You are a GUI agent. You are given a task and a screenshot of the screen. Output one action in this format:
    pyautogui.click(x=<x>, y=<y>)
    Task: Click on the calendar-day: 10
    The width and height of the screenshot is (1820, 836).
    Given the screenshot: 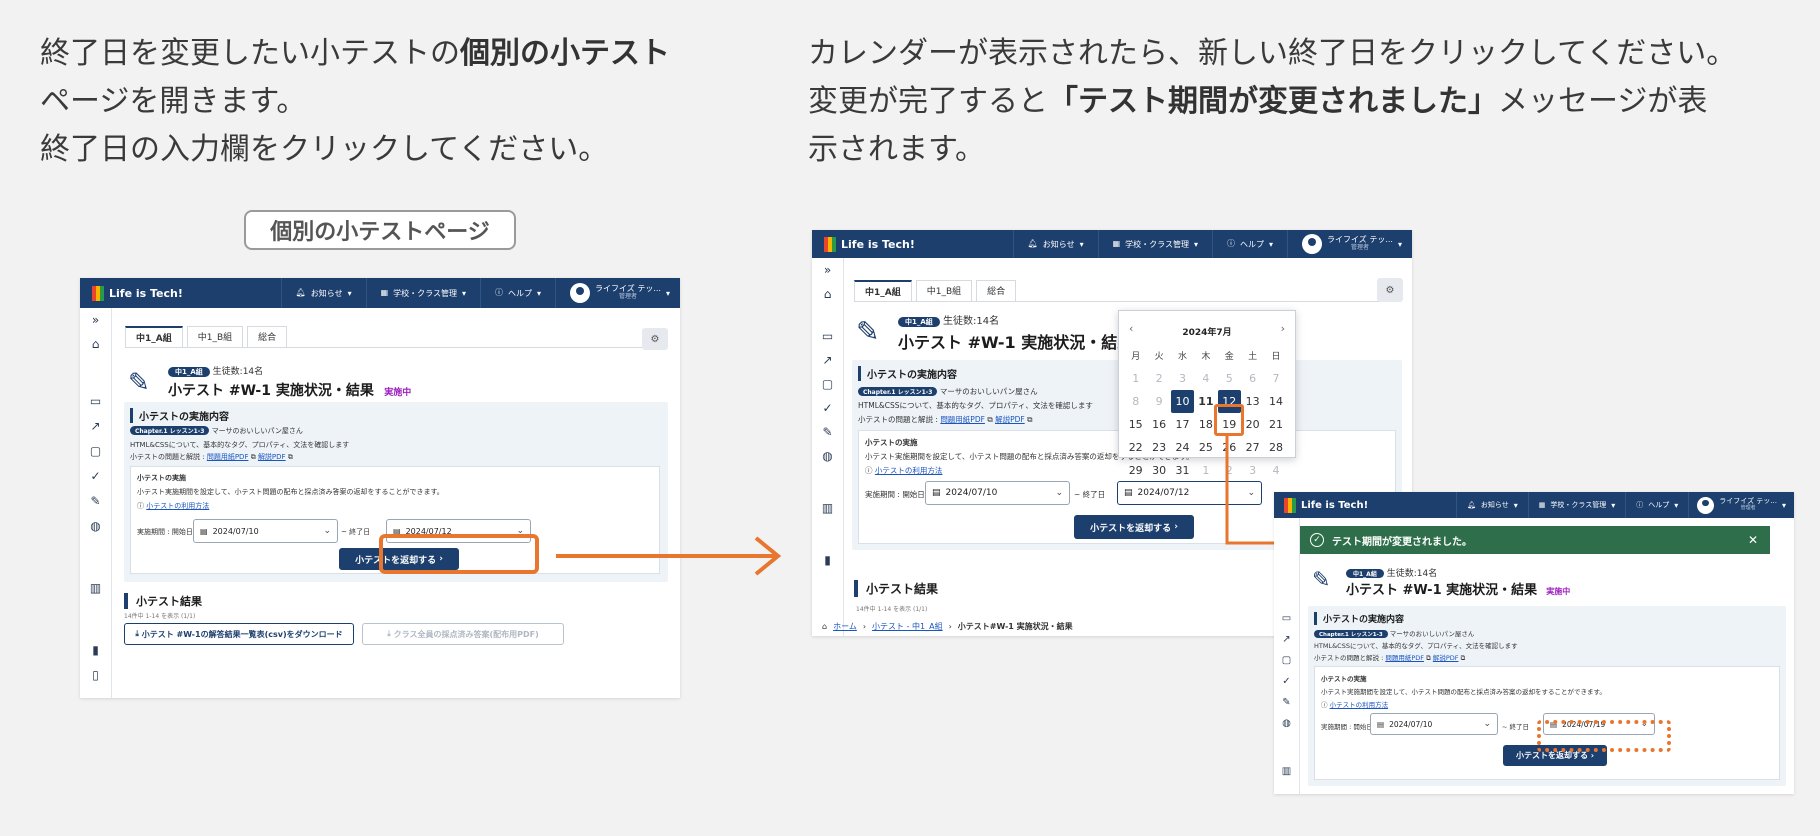 What is the action you would take?
    pyautogui.click(x=1182, y=401)
    